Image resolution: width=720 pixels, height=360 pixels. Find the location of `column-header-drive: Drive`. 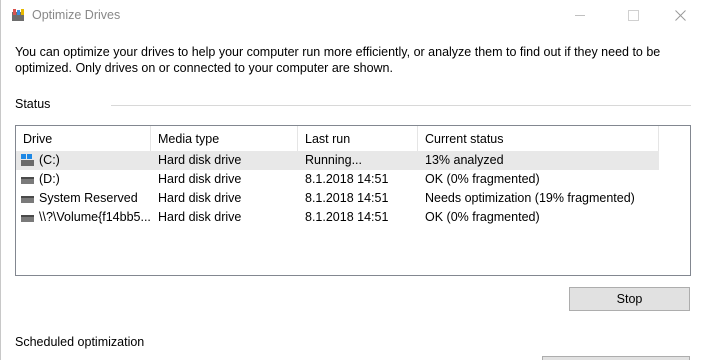

column-header-drive: Drive is located at coordinates (83, 138).